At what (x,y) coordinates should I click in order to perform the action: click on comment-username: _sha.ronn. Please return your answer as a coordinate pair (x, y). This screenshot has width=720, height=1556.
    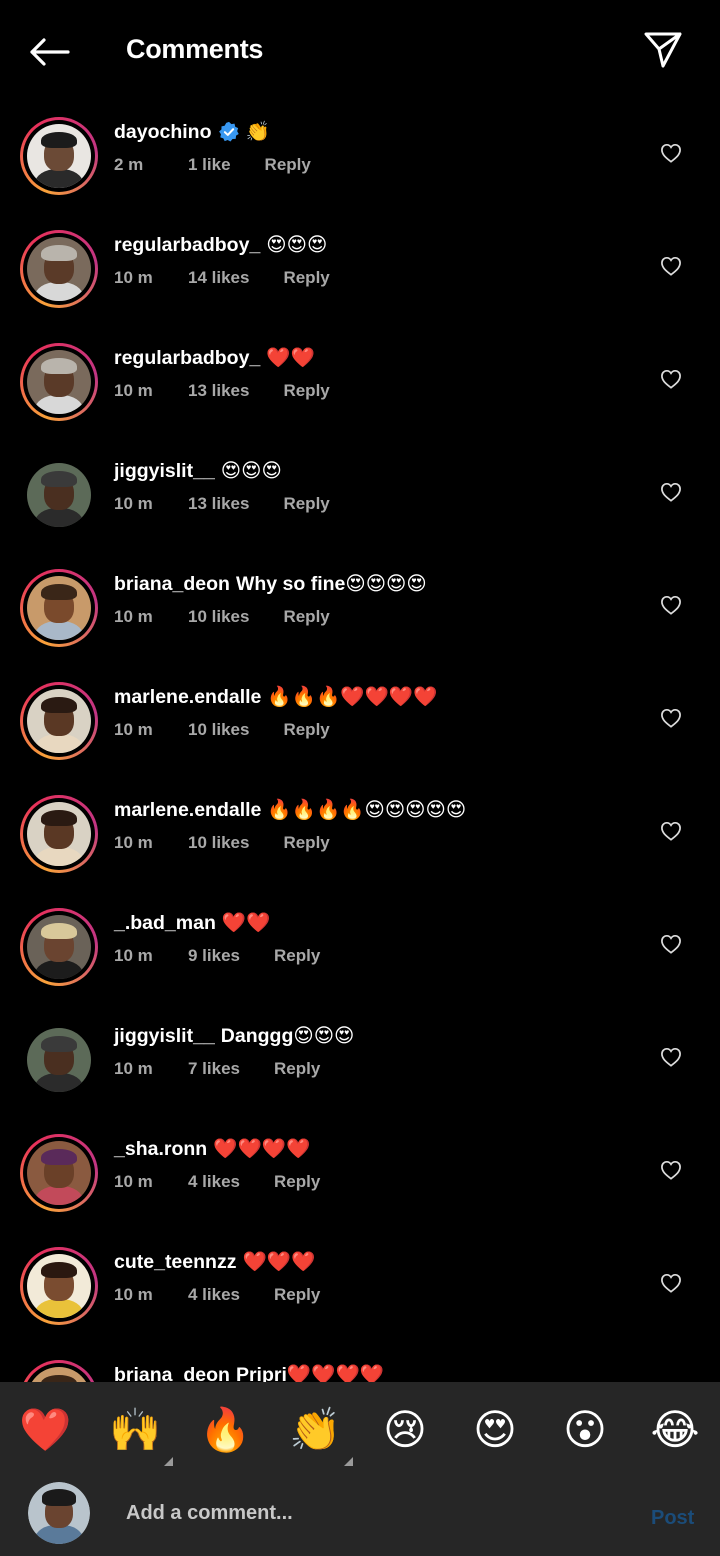
    Looking at the image, I should click on (160, 1149).